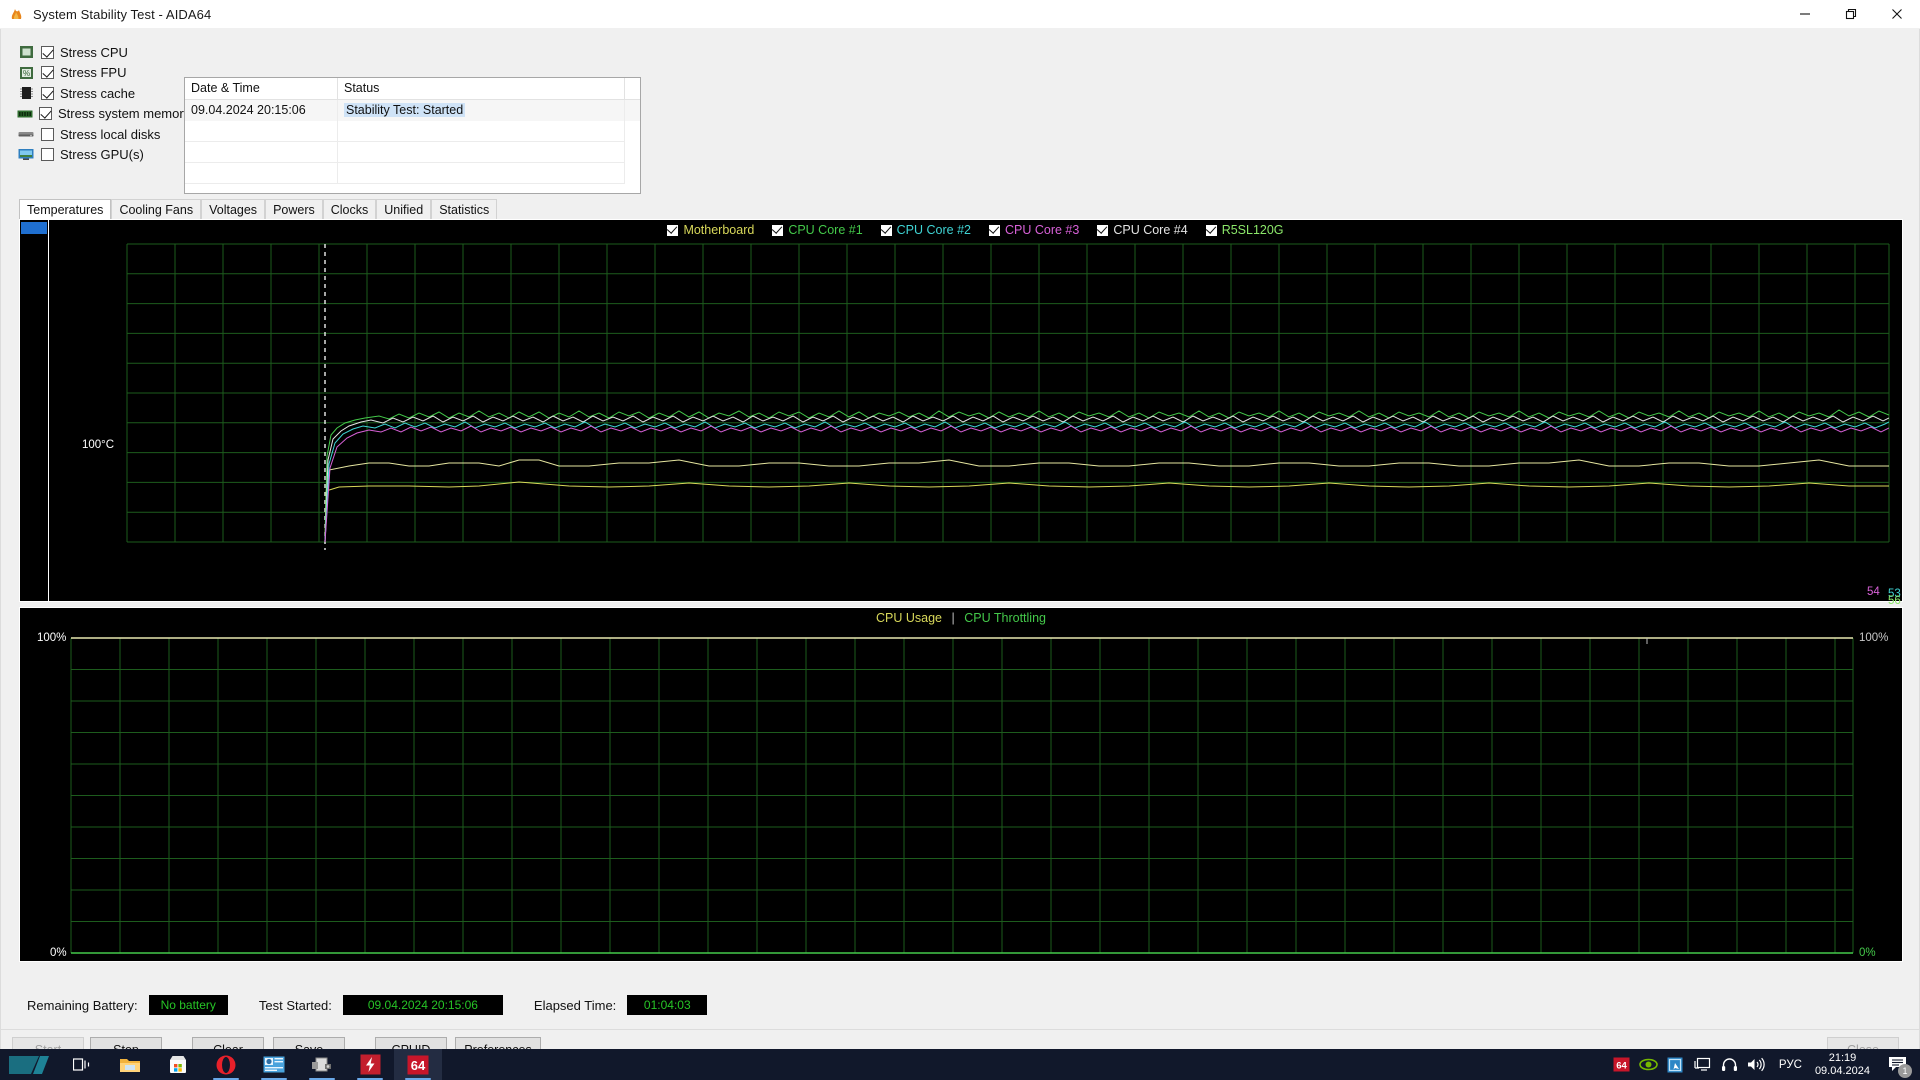 This screenshot has width=1920, height=1080. I want to click on temperature-scrollbar, so click(34, 410).